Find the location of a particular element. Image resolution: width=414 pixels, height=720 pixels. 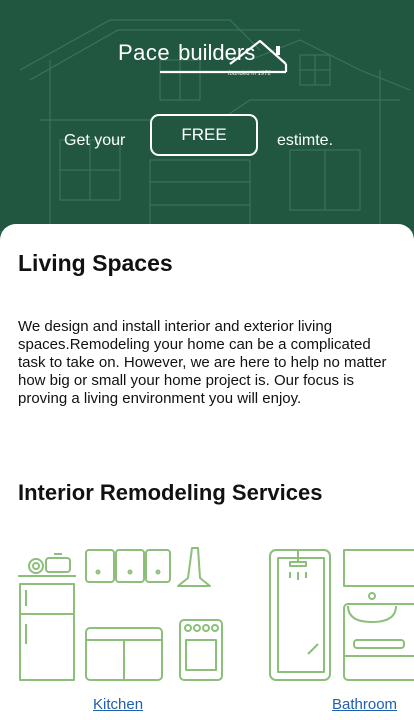

bathroom-icon is located at coordinates (341, 614).